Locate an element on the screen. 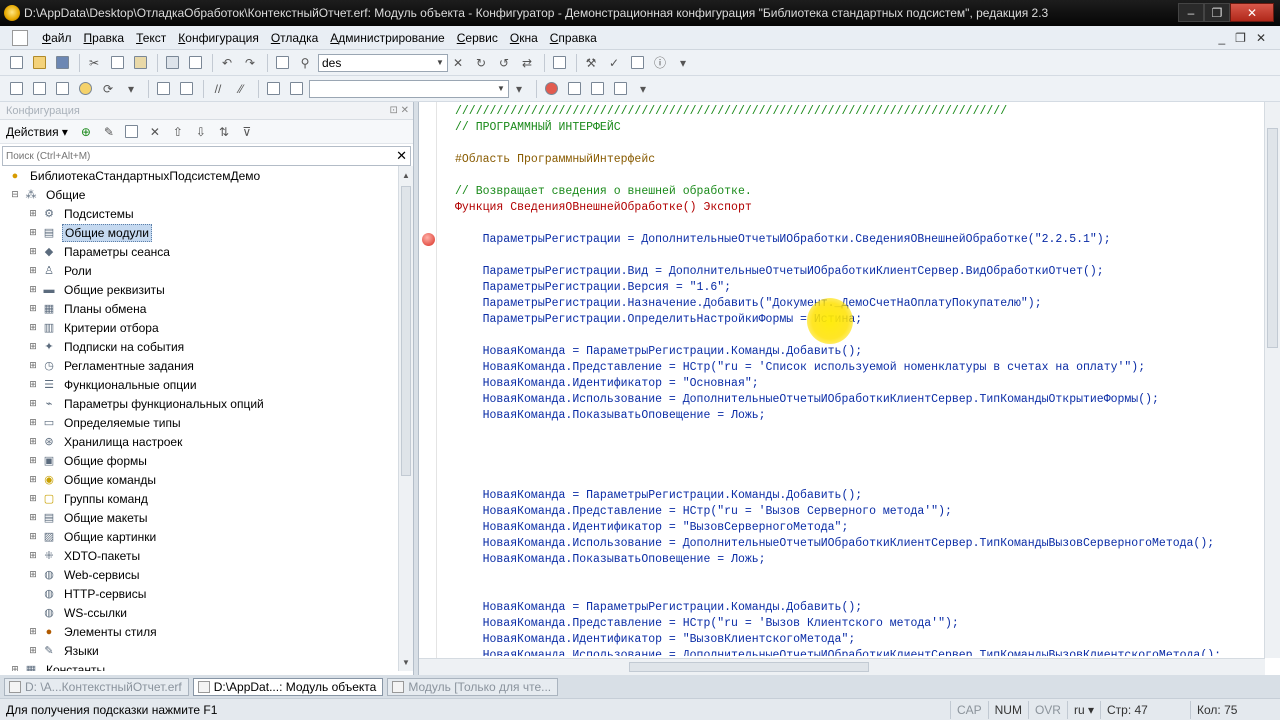 The image size is (1280, 720). menu-configuration: Конфигурация is located at coordinates (218, 38).